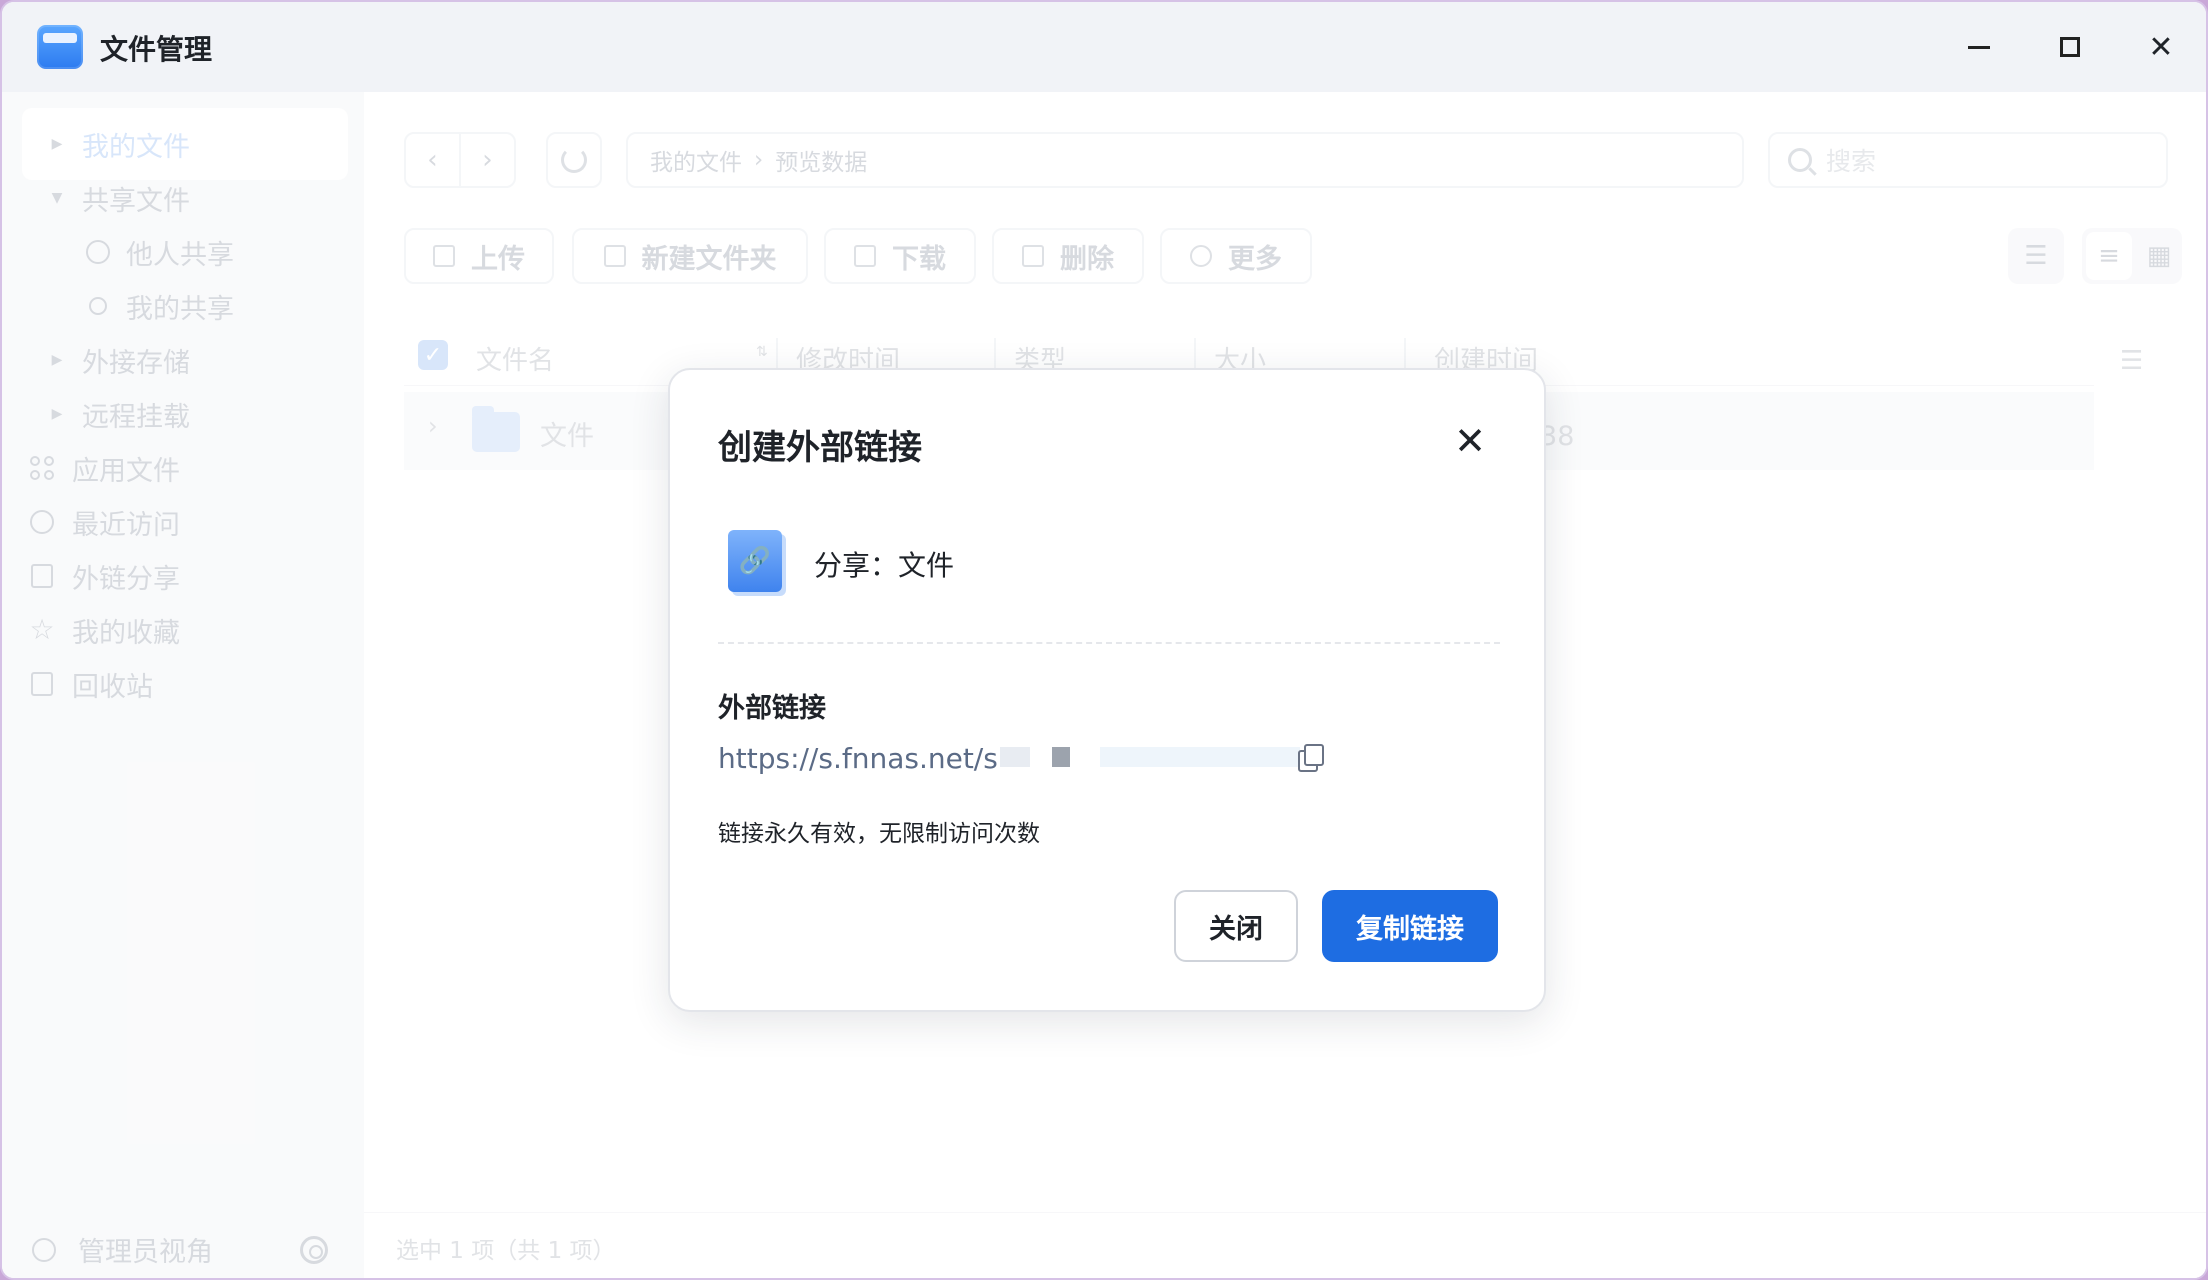 The height and width of the screenshot is (1280, 2208). Describe the element at coordinates (1410, 926) in the screenshot. I see `copy-link-button: 复制链接` at that location.